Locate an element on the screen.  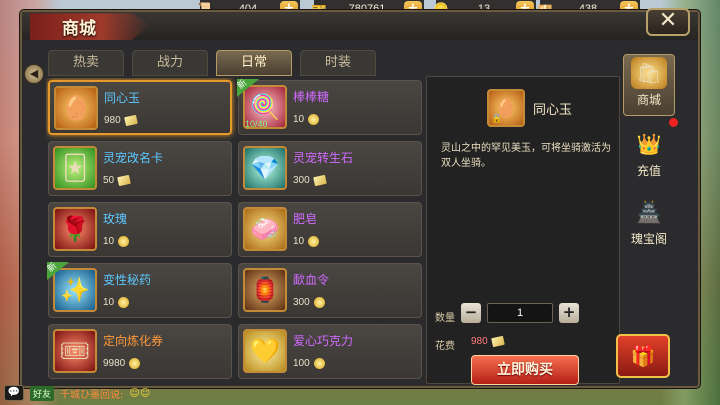
item-price: 980 is located at coordinates (121, 120).